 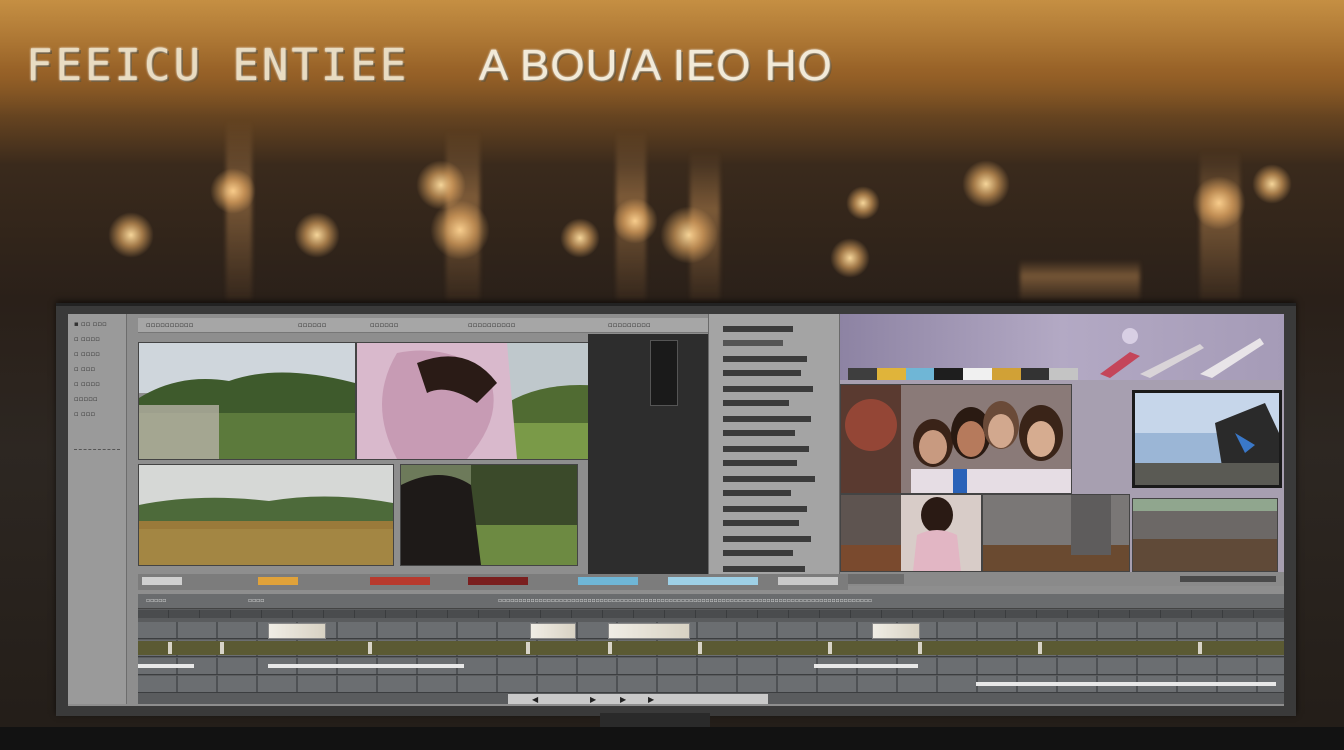 What do you see at coordinates (956, 439) in the screenshot?
I see `program-frame-group` at bounding box center [956, 439].